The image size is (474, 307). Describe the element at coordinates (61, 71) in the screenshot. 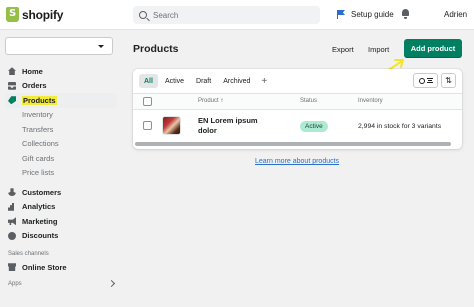

I see `sidebar-item-home: Home` at that location.